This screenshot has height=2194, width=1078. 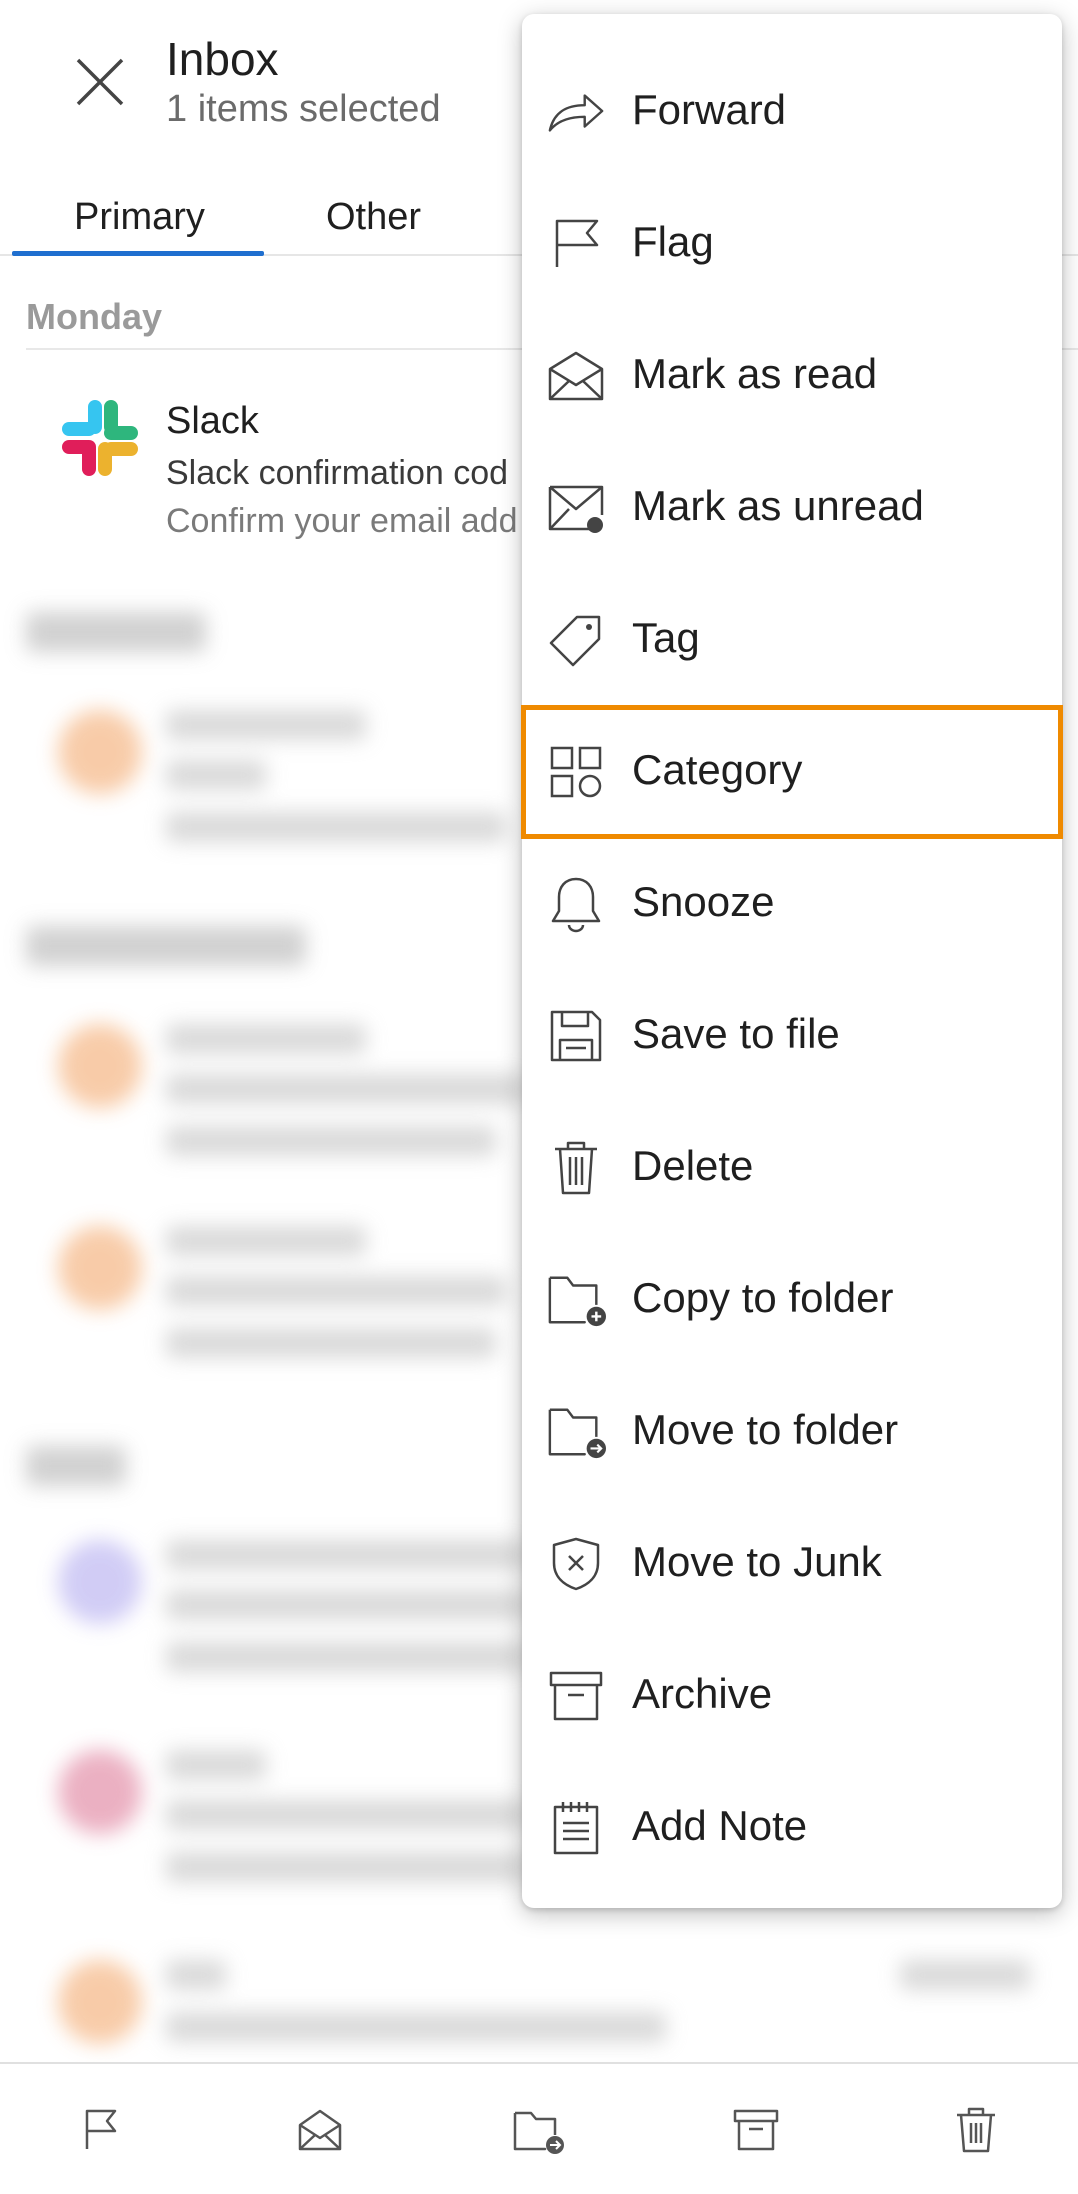 I want to click on menu-item-category: Category, so click(x=792, y=772).